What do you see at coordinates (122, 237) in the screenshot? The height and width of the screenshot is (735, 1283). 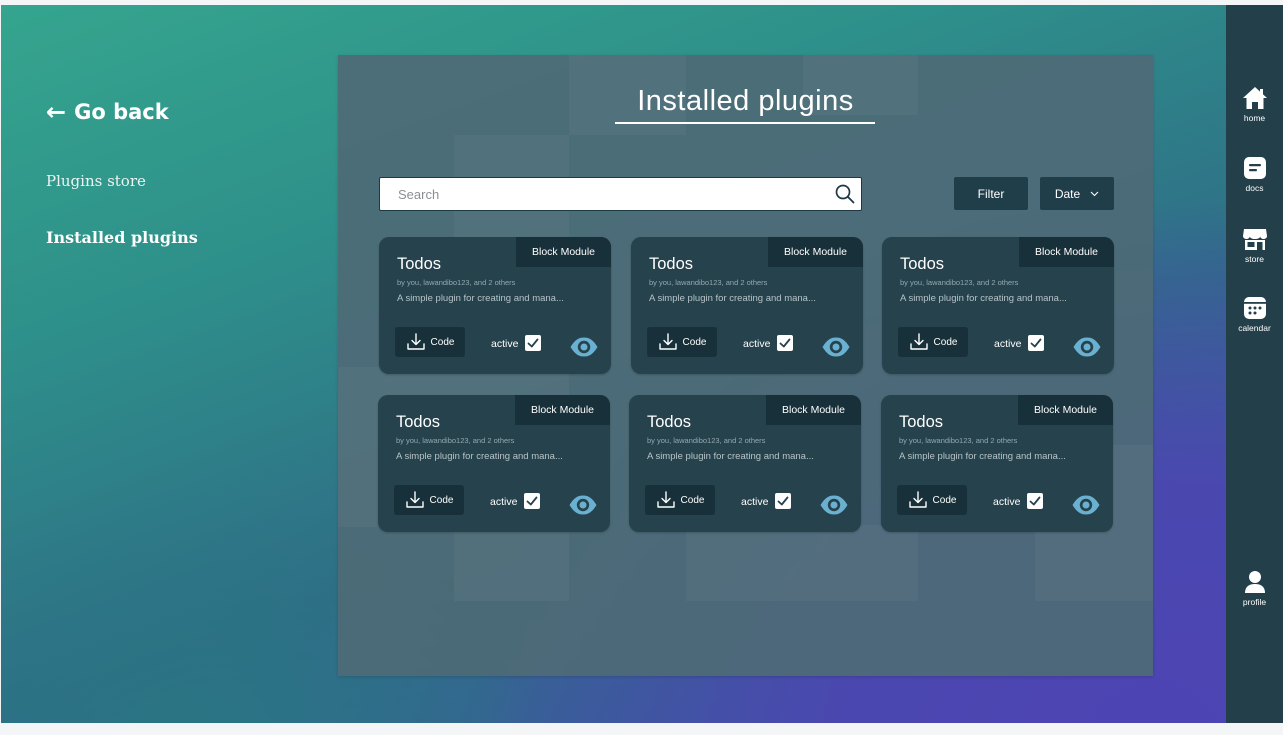 I see `nav-link-installed-plugins: Installed plugins` at bounding box center [122, 237].